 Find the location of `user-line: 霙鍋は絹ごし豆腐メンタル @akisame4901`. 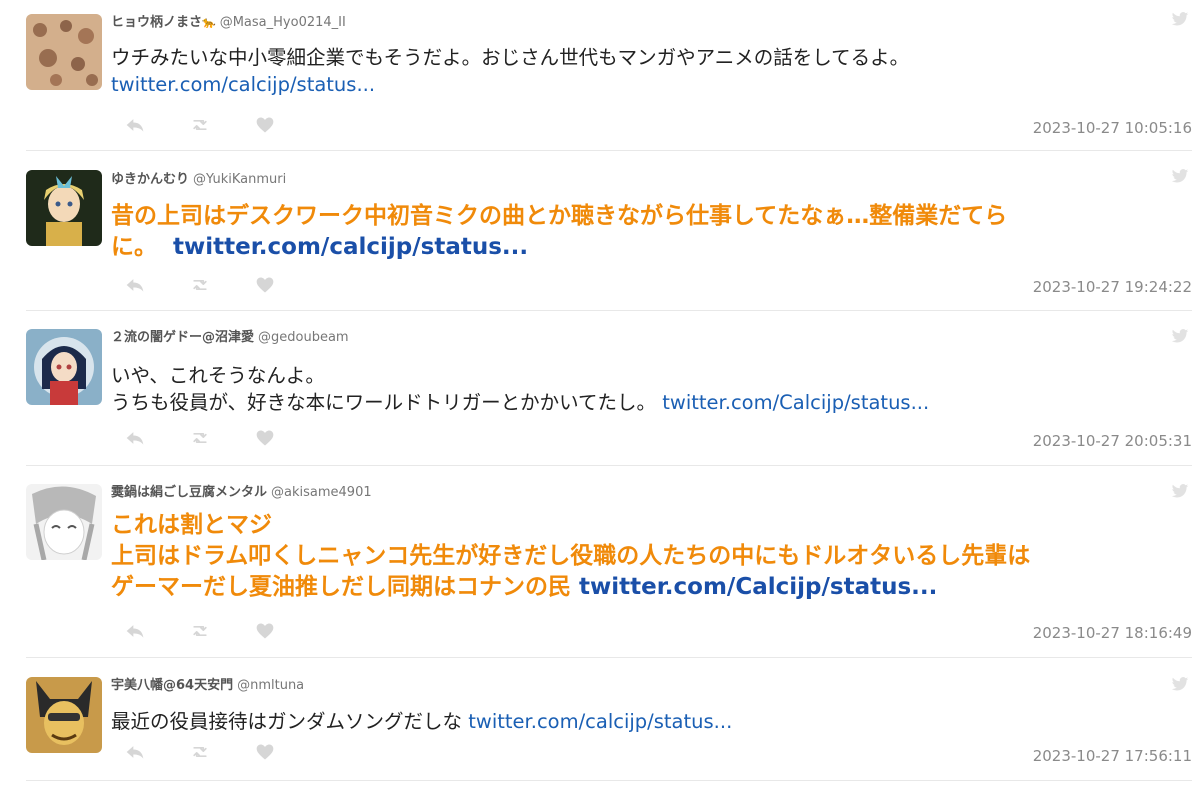

user-line: 霙鍋は絹ごし豆腐メンタル @akisame4901 is located at coordinates (241, 490).